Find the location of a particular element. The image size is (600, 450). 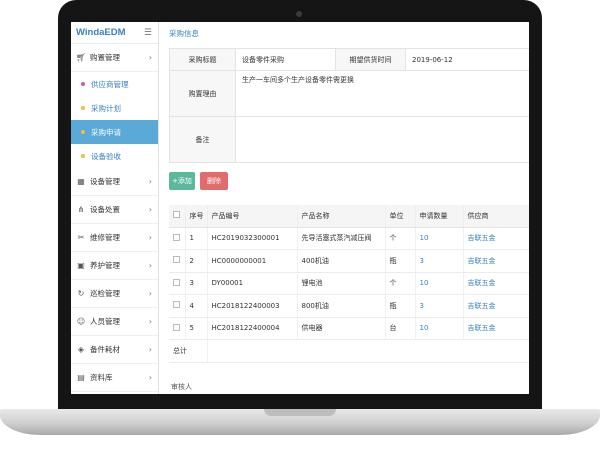

brand-bar: WindaEDM ☰ is located at coordinates (114, 33).